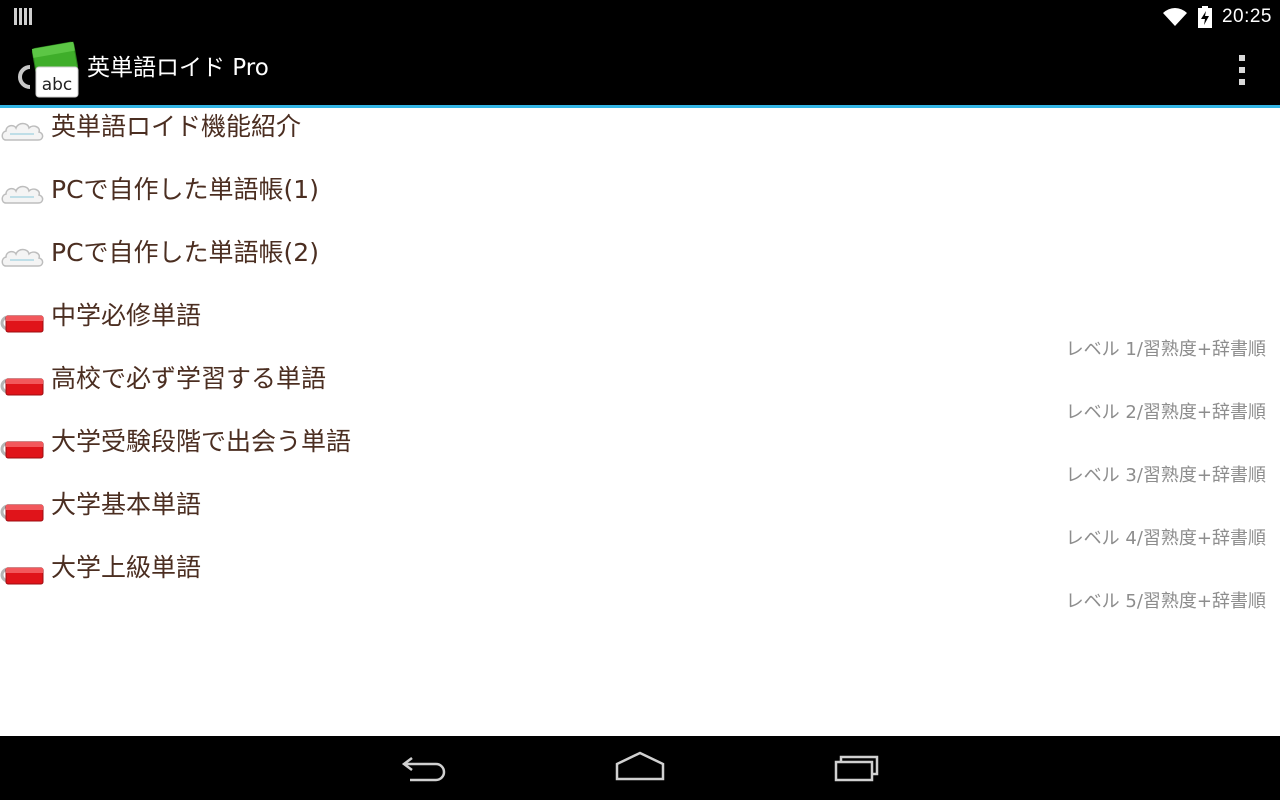 The width and height of the screenshot is (1280, 800). Describe the element at coordinates (185, 252) in the screenshot. I see `wordbook-title: PCで自作した単語帳(2)` at that location.